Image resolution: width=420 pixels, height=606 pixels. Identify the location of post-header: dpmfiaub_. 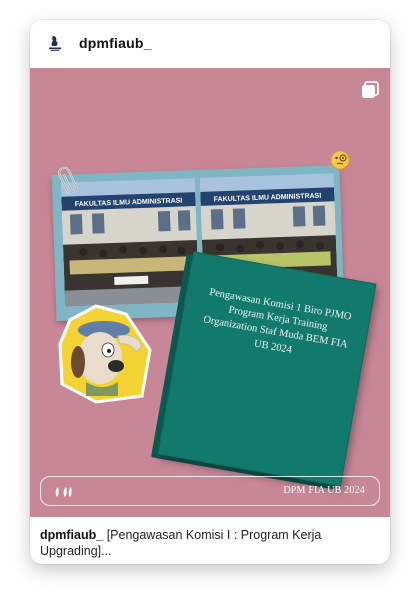
(210, 44).